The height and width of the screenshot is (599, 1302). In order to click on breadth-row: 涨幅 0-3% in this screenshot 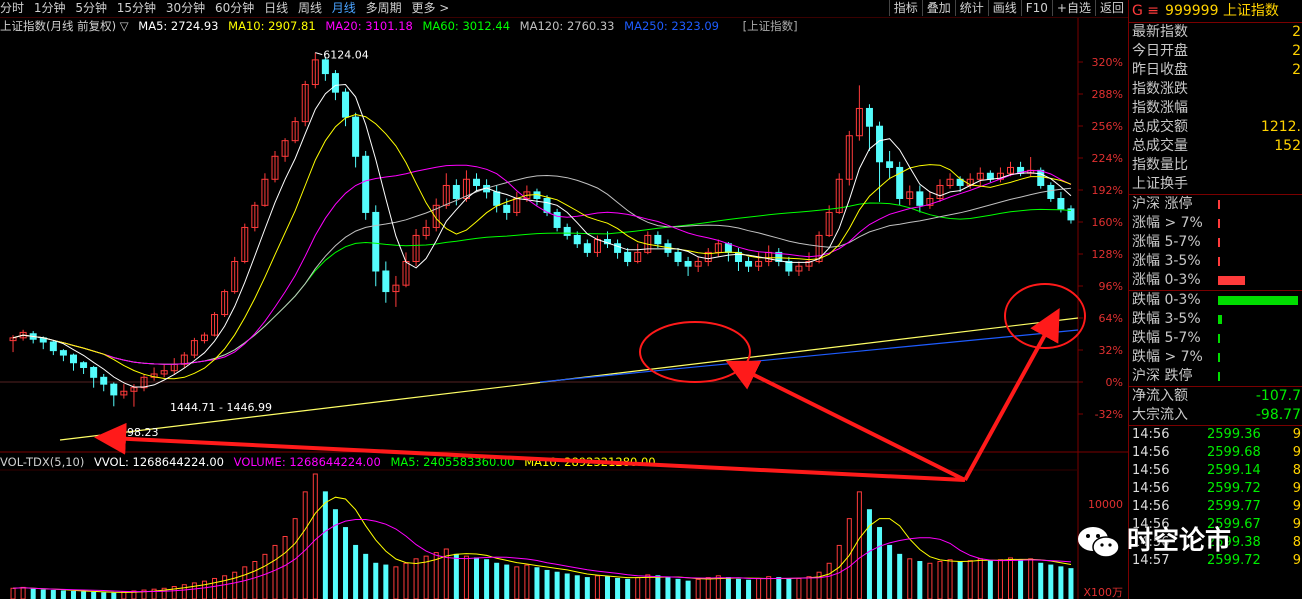, I will do `click(1215, 280)`.